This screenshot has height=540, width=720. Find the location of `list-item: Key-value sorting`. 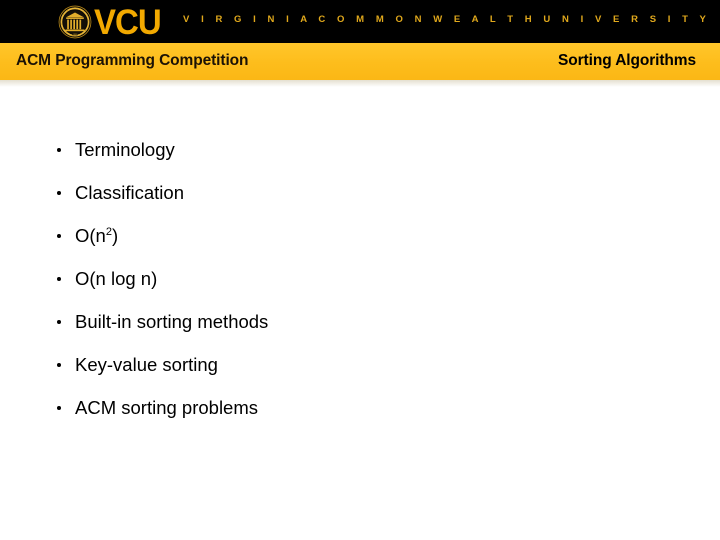

list-item: Key-value sorting is located at coordinates (360, 364).